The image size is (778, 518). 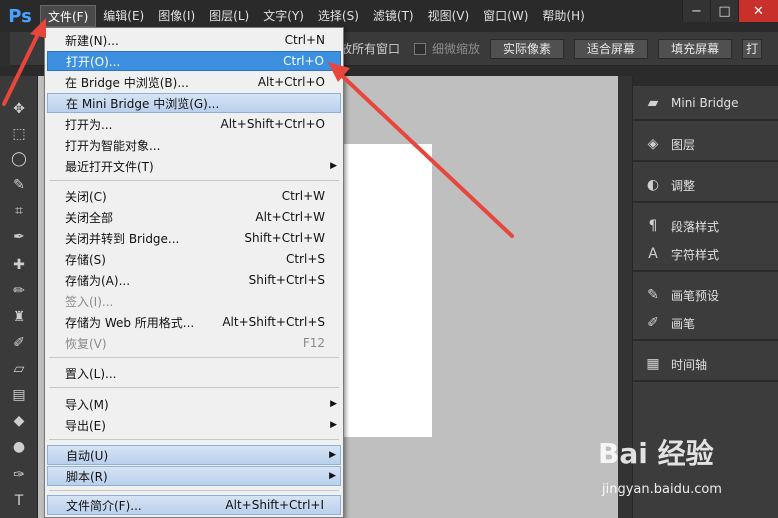 I want to click on type-tool-icon: T, so click(x=19, y=501).